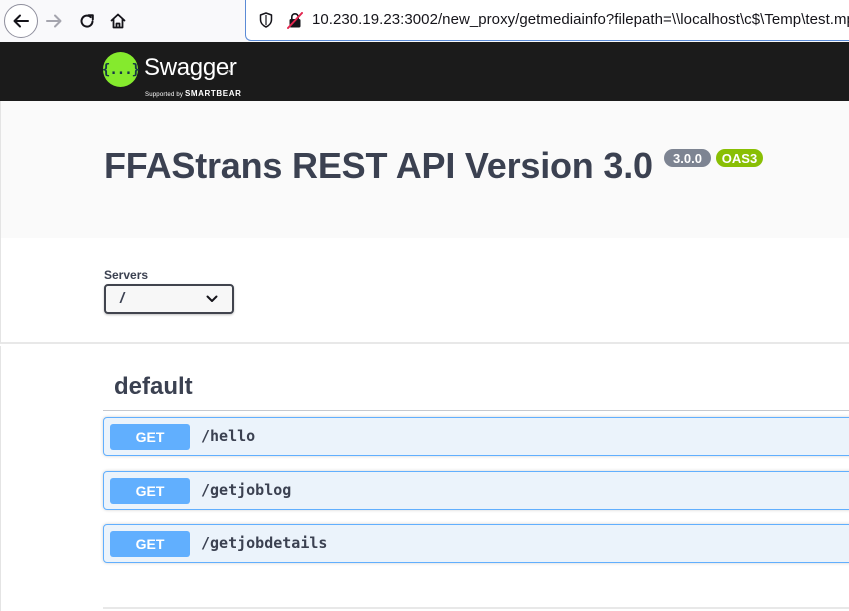 The width and height of the screenshot is (849, 611). Describe the element at coordinates (126, 275) in the screenshot. I see `servers-label: Servers` at that location.